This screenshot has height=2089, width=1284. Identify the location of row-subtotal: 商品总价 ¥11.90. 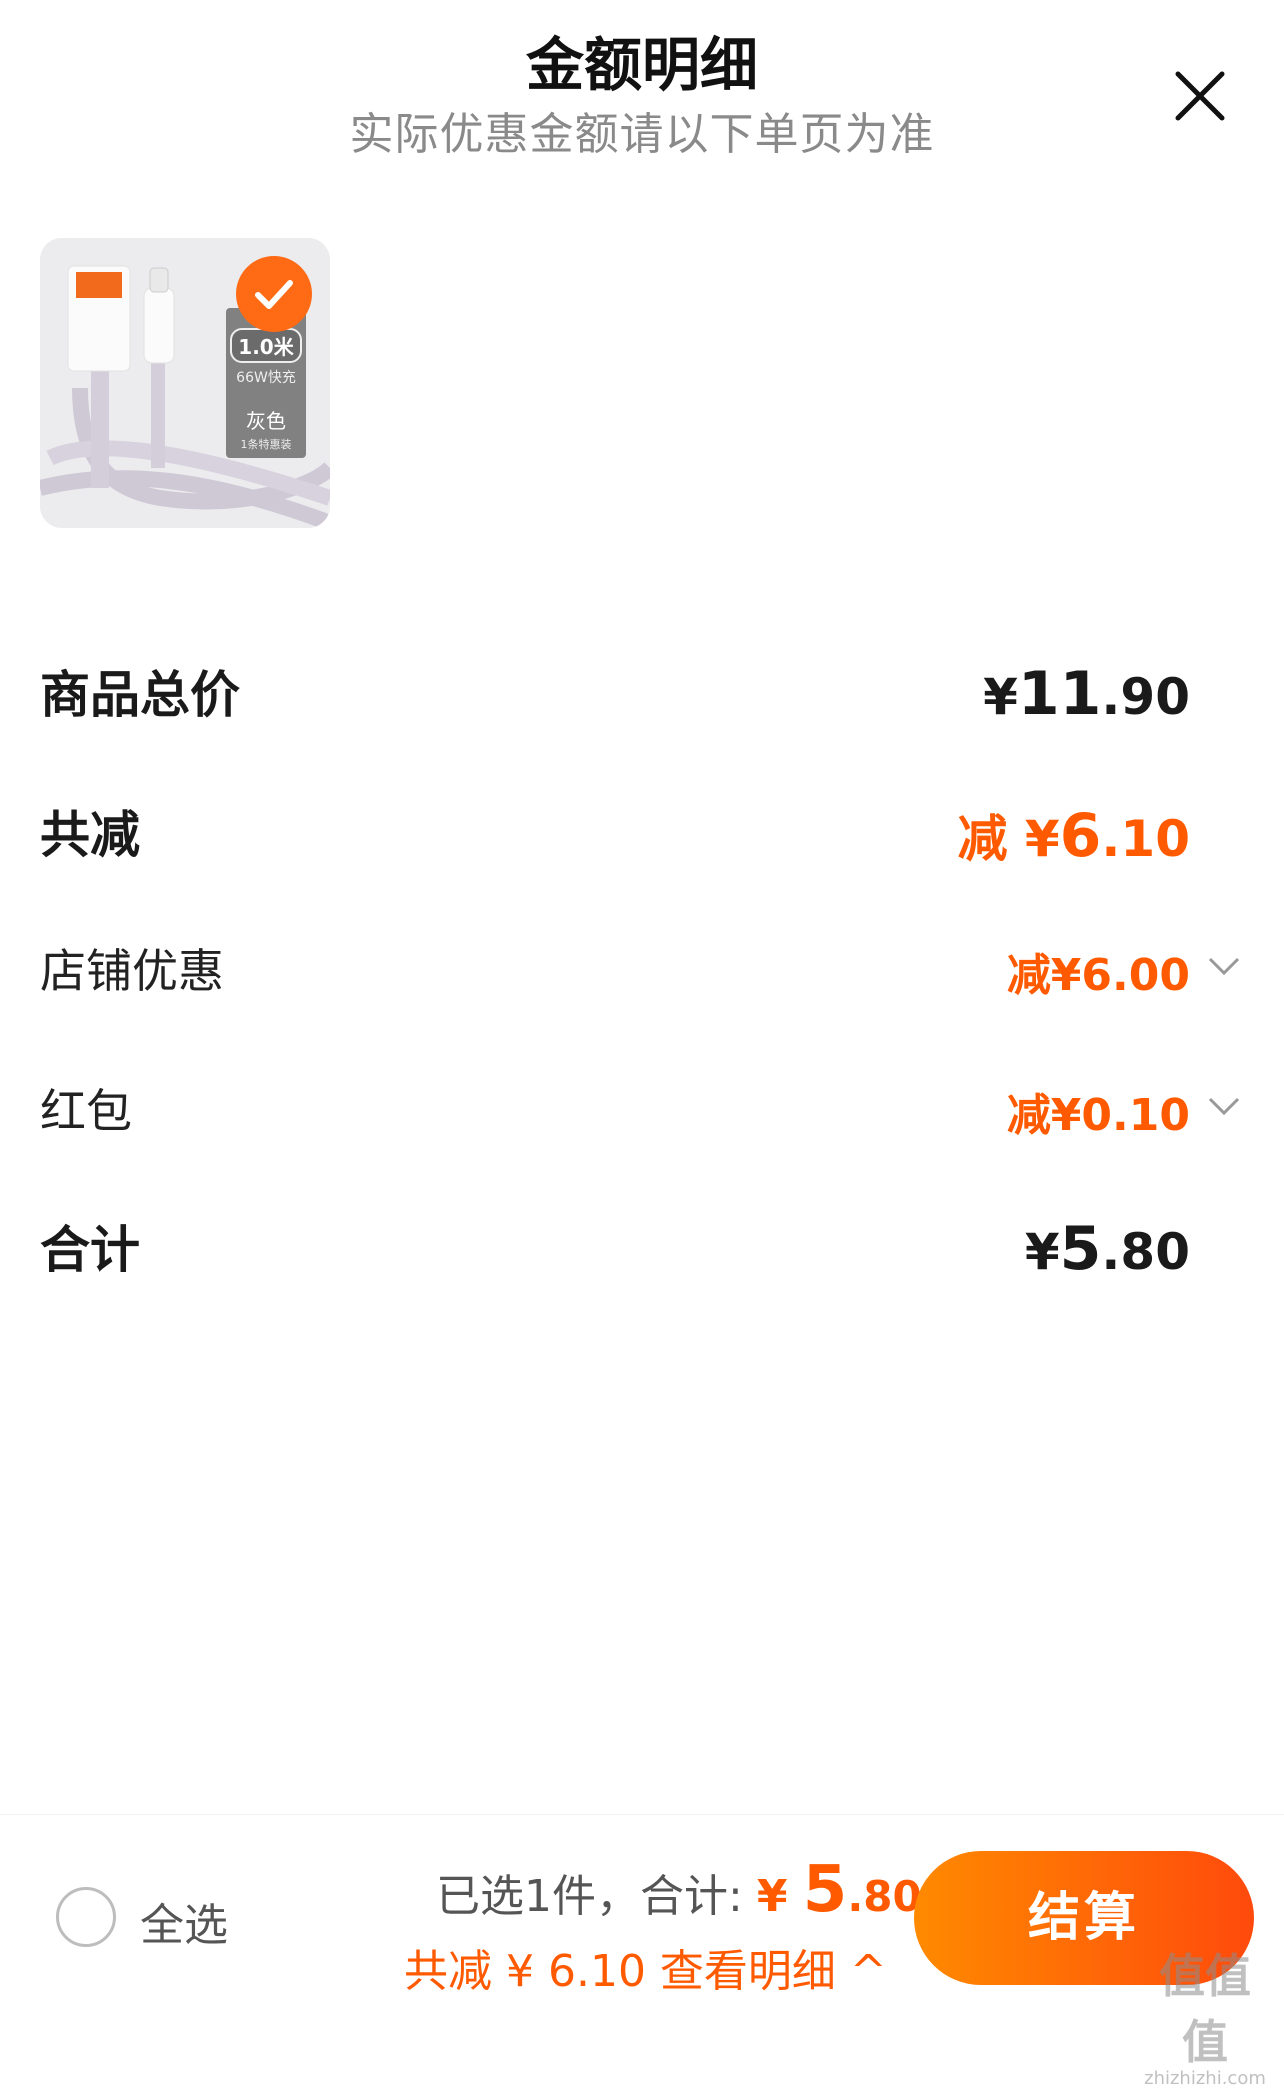
(642, 695).